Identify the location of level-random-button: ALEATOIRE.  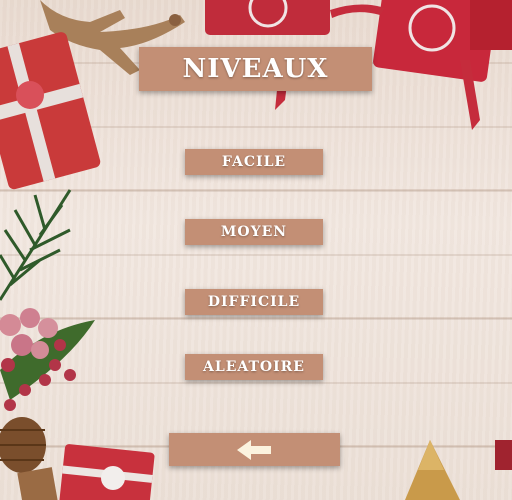
(254, 367).